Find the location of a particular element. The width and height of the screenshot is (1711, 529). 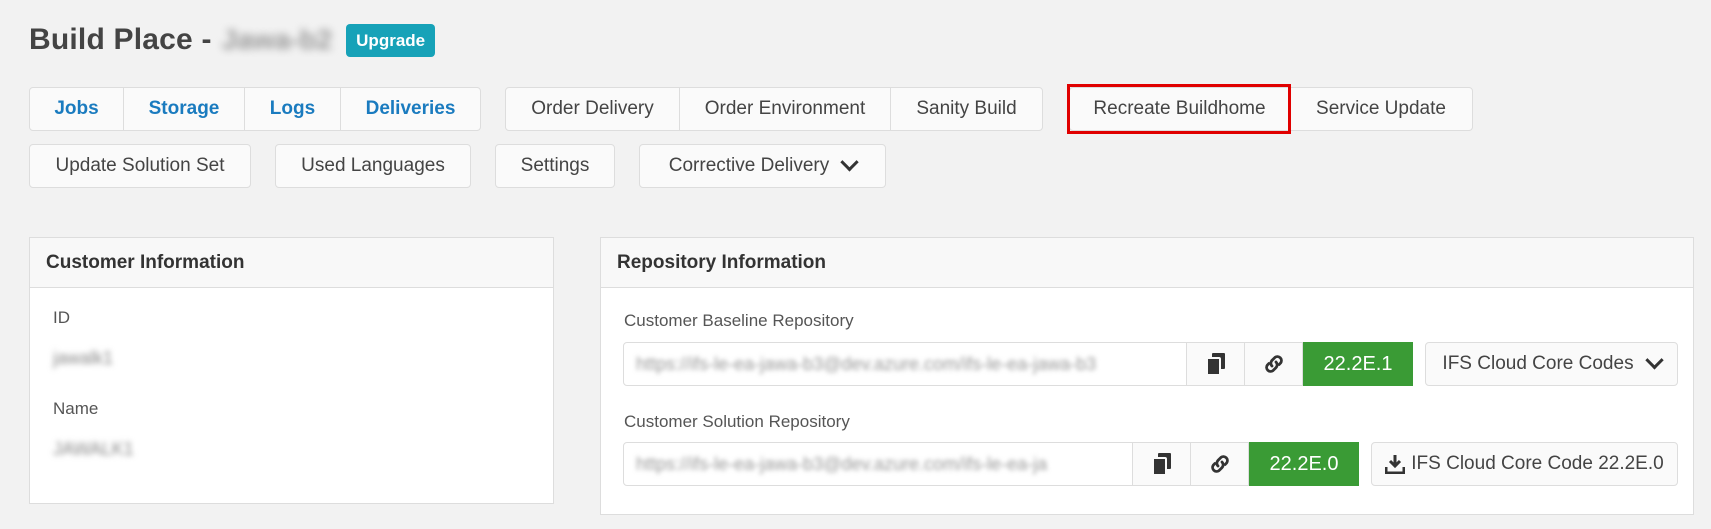

sanity-build-button: Sanity Build is located at coordinates (966, 109).